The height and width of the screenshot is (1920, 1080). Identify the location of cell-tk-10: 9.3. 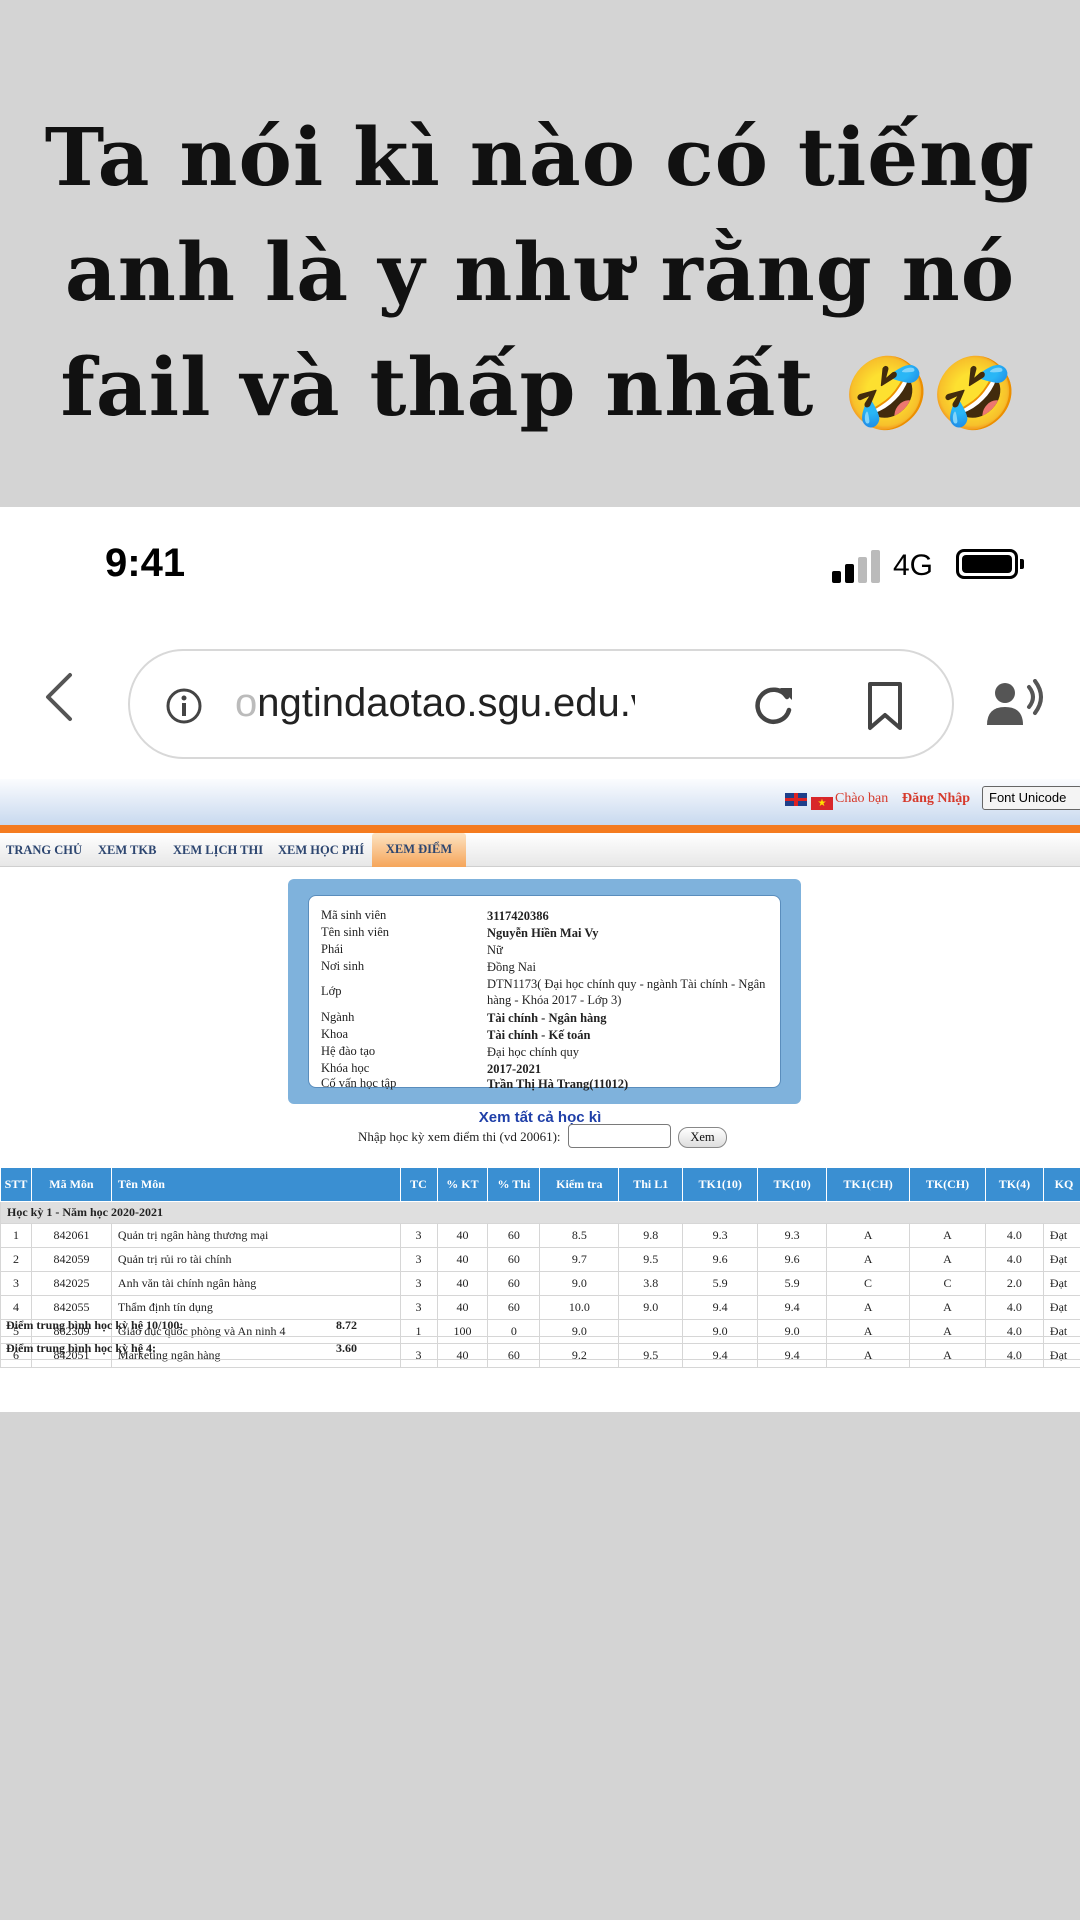
(792, 1235).